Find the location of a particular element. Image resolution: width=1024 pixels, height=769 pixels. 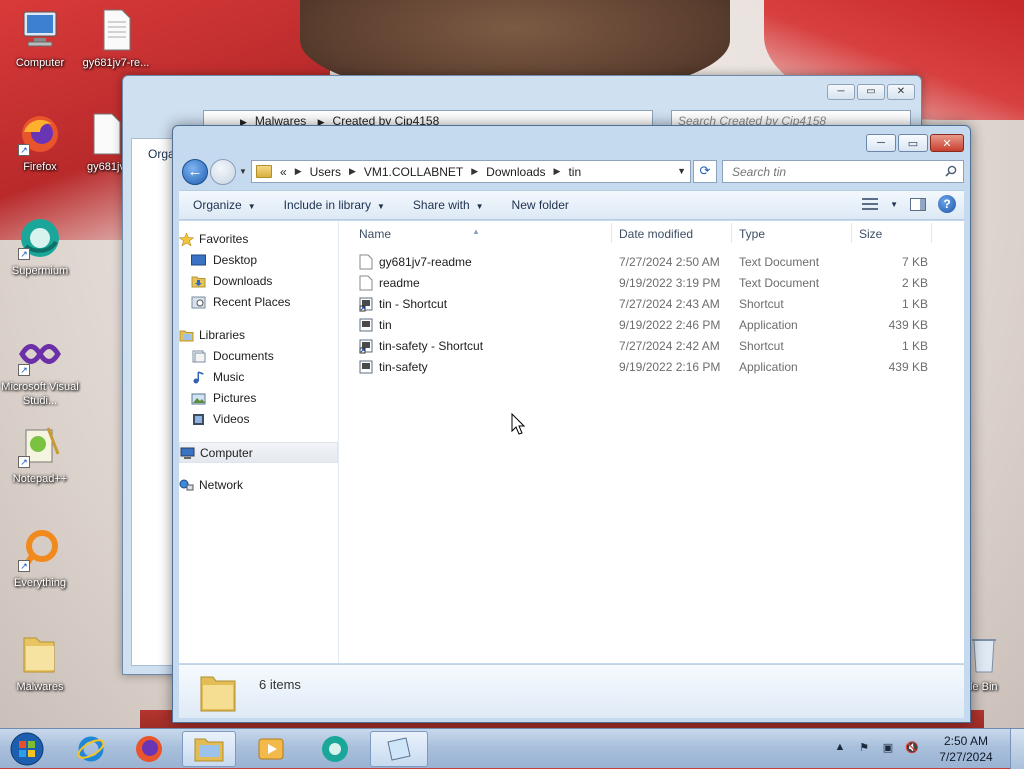

file-row: tin 9/19/2022 2:46 PM Application 439 KB is located at coordinates (652, 325).